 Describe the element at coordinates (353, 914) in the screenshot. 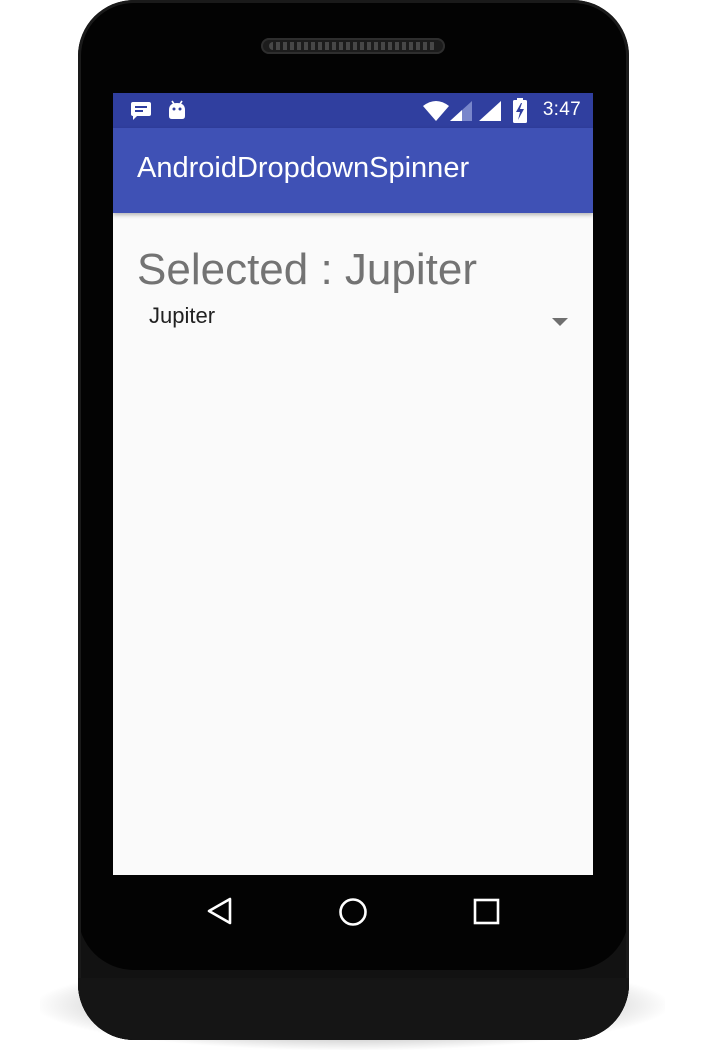

I see `home-icon` at that location.